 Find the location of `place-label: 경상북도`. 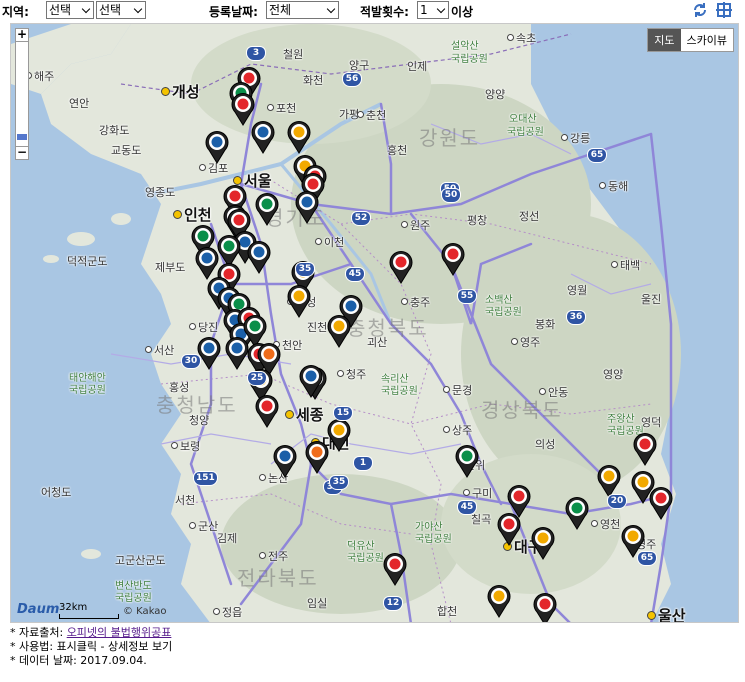

place-label: 경상북도 is located at coordinates (522, 410).